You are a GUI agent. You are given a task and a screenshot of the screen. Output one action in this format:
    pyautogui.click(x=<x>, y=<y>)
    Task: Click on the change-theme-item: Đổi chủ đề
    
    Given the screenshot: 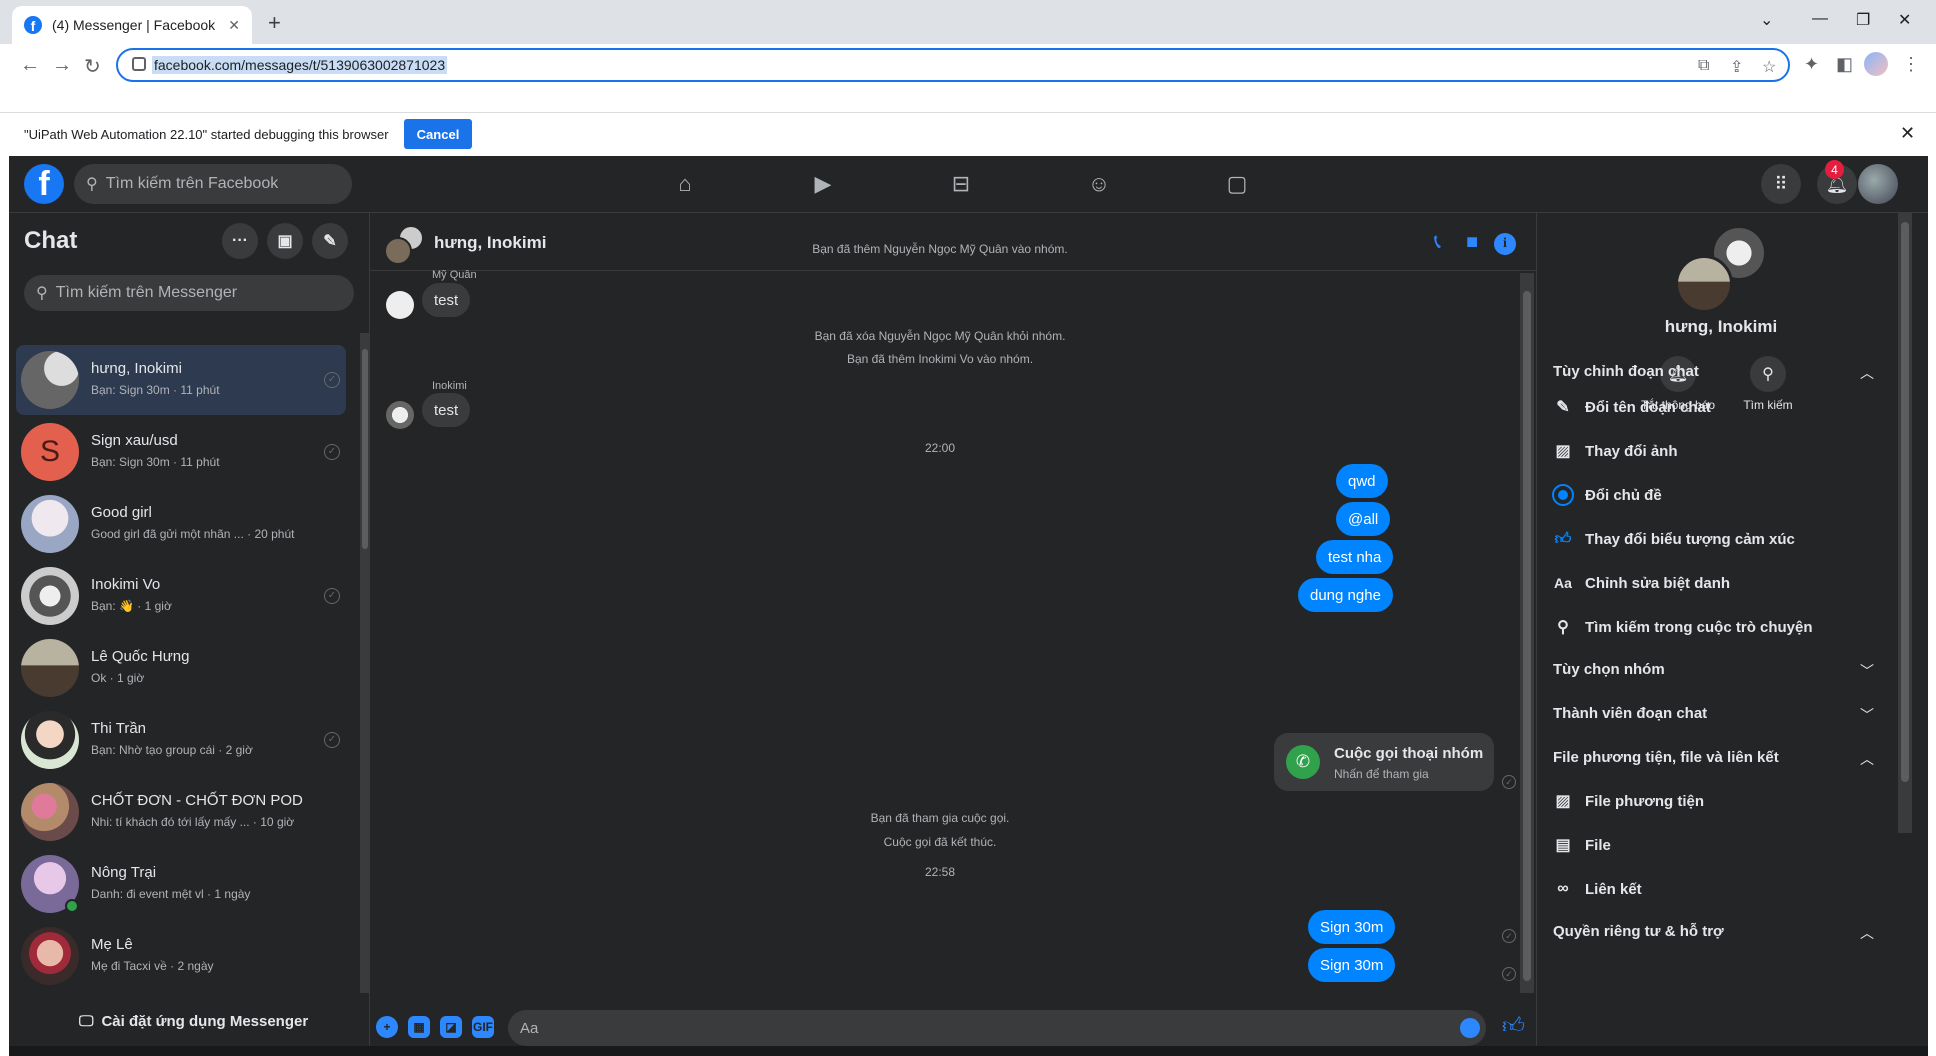 What is the action you would take?
    pyautogui.click(x=1607, y=495)
    